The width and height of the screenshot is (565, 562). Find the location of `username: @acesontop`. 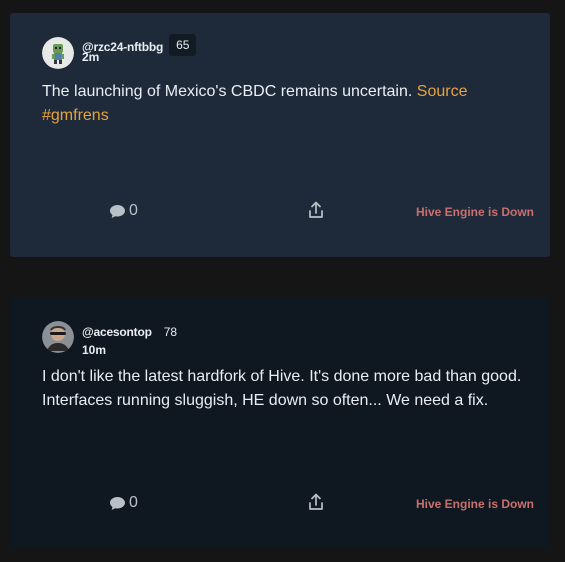

username: @acesontop is located at coordinates (117, 332).